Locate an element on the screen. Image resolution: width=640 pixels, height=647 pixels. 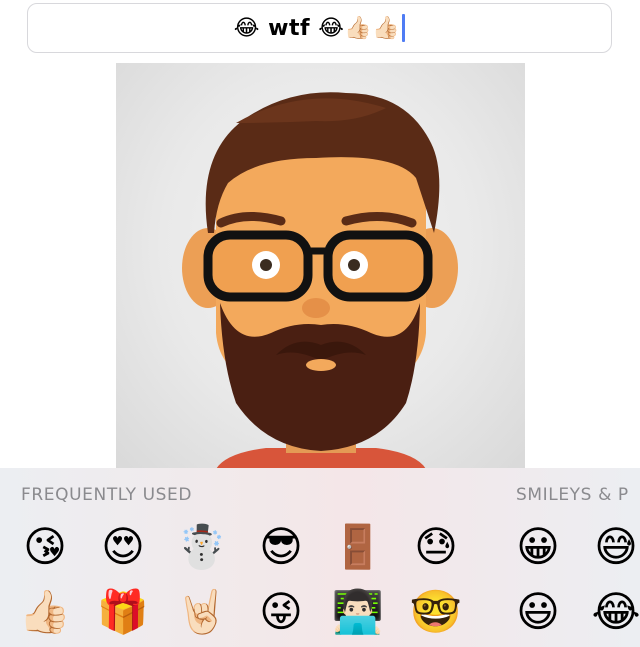
section-label-frequently-used: FREQUENTLY USED is located at coordinates (107, 495).